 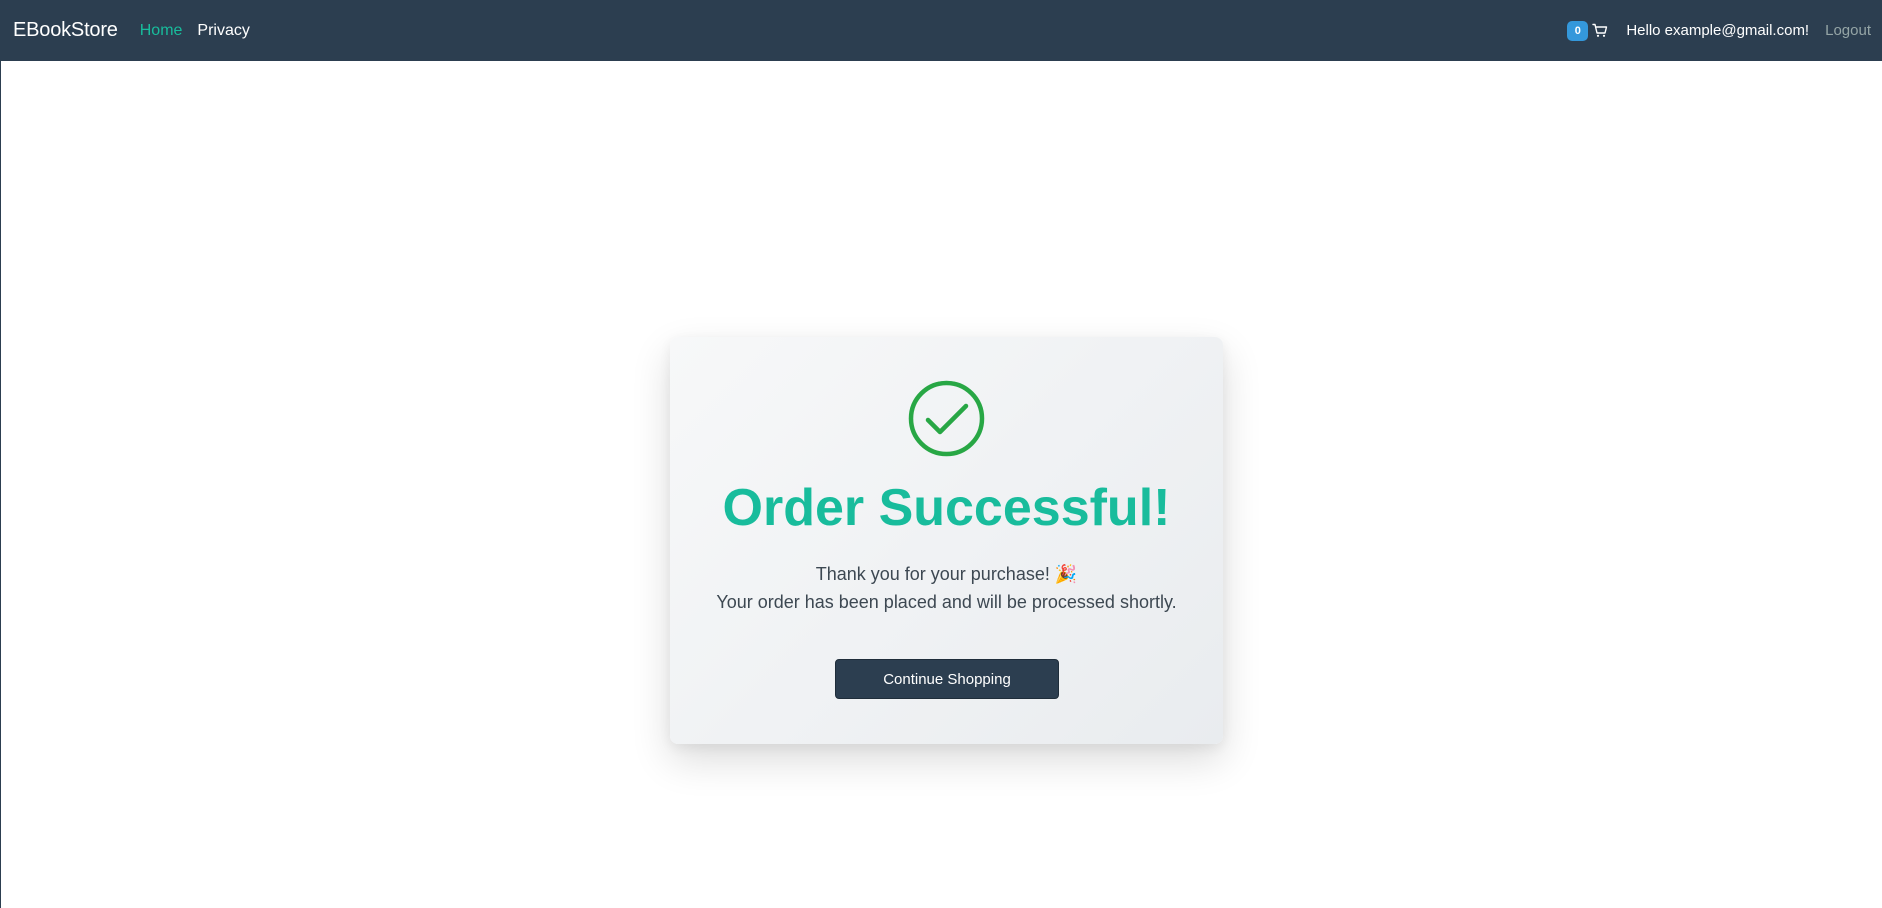 What do you see at coordinates (1578, 30) in the screenshot?
I see `cart-count-badge: 0` at bounding box center [1578, 30].